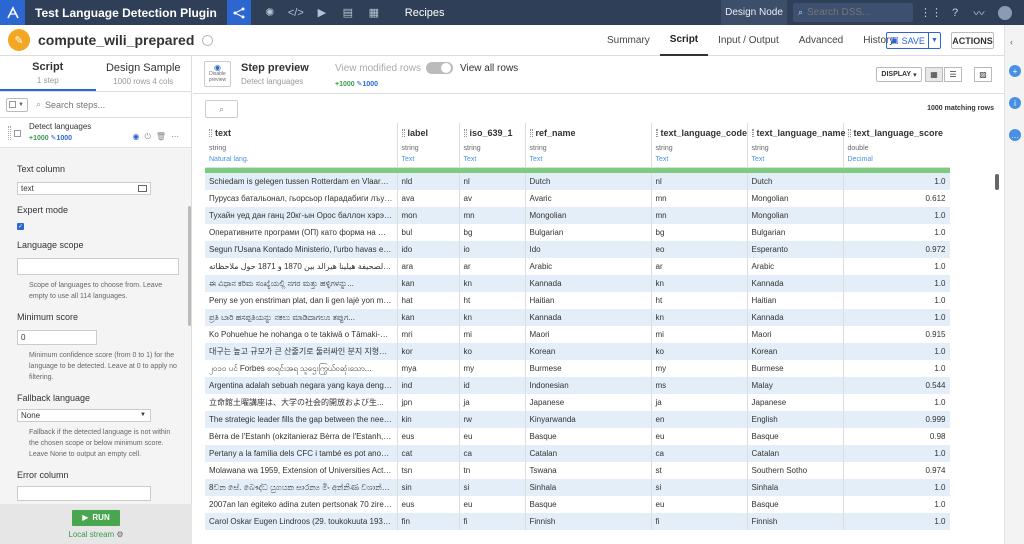 The height and width of the screenshot is (544, 1024). What do you see at coordinates (588, 419) in the screenshot?
I see `cell-ref_name: Kinyarwanda` at bounding box center [588, 419].